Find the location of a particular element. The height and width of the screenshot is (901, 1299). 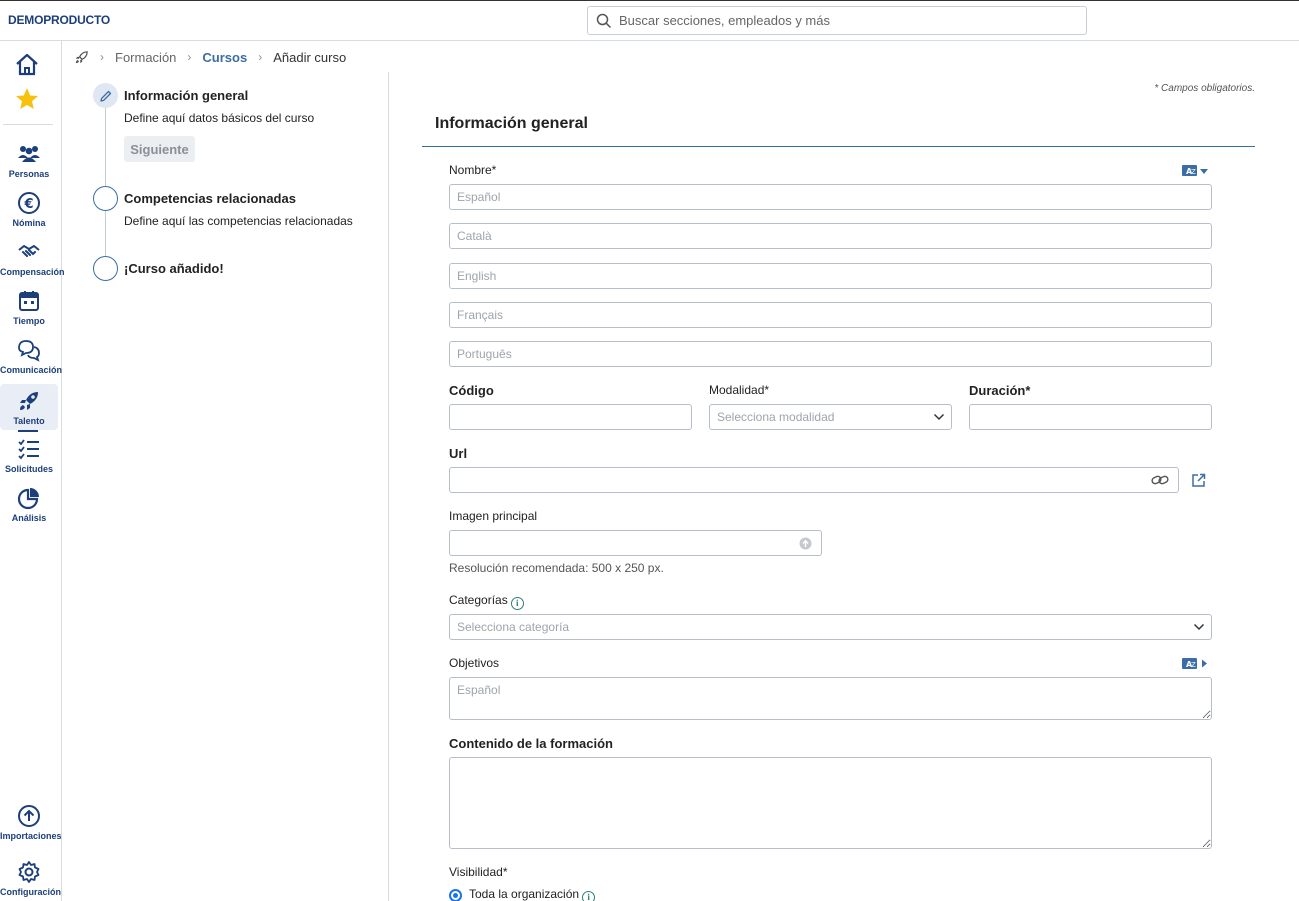

search-icon is located at coordinates (604, 21).